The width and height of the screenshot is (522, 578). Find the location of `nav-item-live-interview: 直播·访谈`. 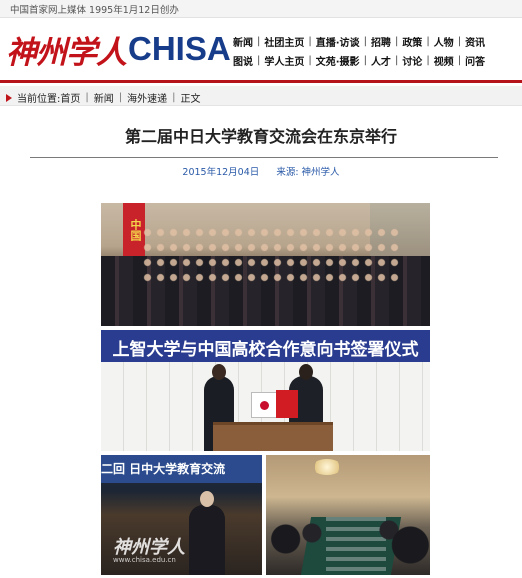

nav-item-live-interview: 直播·访谈 is located at coordinates (338, 41).